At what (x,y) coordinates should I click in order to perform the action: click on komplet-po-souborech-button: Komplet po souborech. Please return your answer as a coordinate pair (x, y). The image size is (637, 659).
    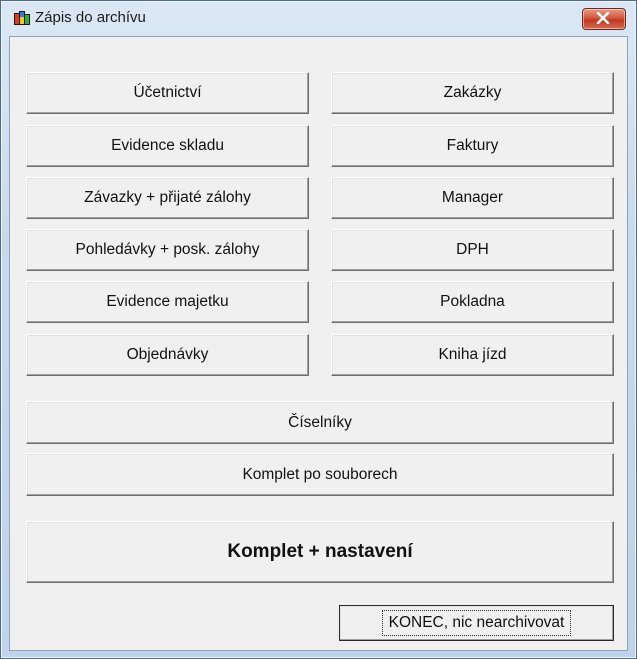
    Looking at the image, I should click on (320, 474).